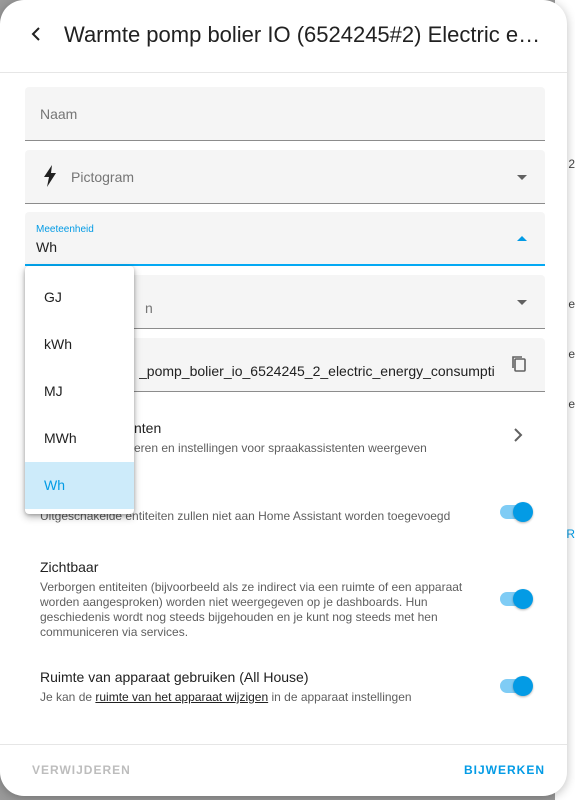 The height and width of the screenshot is (800, 575). What do you see at coordinates (69, 567) in the screenshot?
I see `visible-title: Zichtbaar` at bounding box center [69, 567].